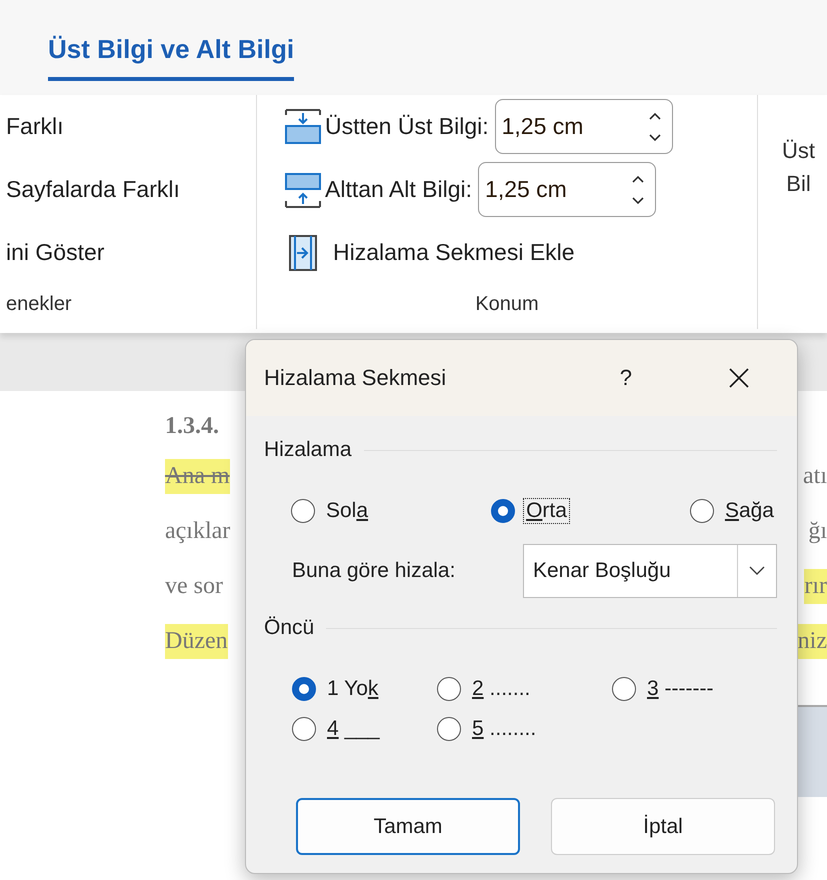  What do you see at coordinates (197, 531) in the screenshot?
I see `body-text: açıklar` at bounding box center [197, 531].